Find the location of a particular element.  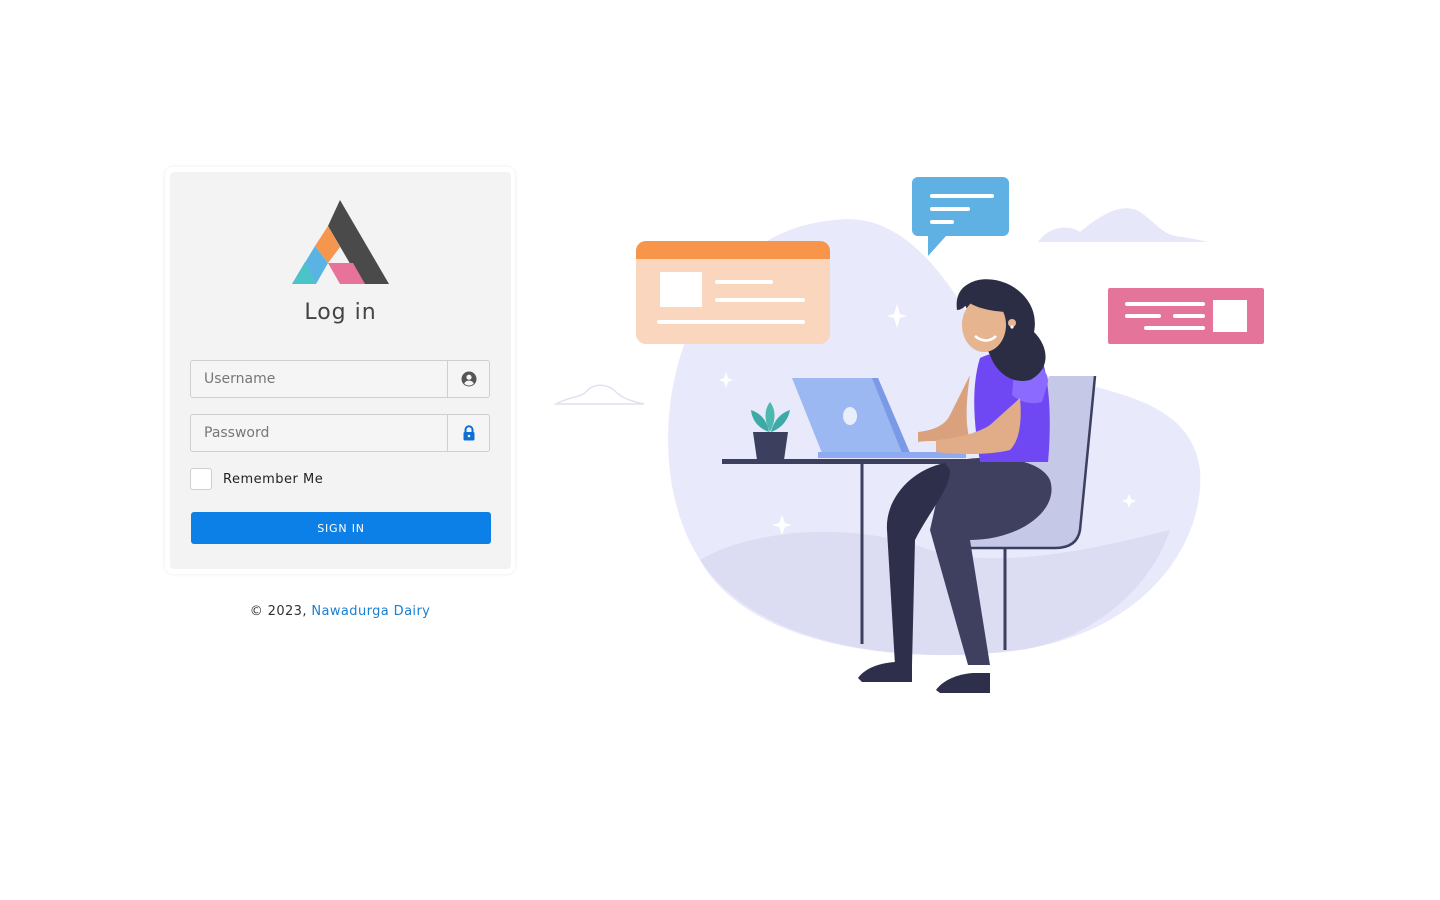

remember-me-label: Remember Me is located at coordinates (273, 479).